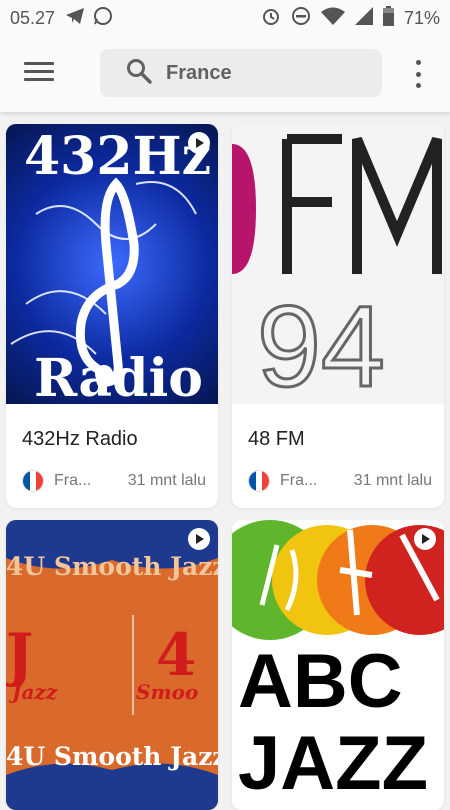 The height and width of the screenshot is (810, 450). Describe the element at coordinates (103, 18) in the screenshot. I see `whatsapp-icon` at that location.